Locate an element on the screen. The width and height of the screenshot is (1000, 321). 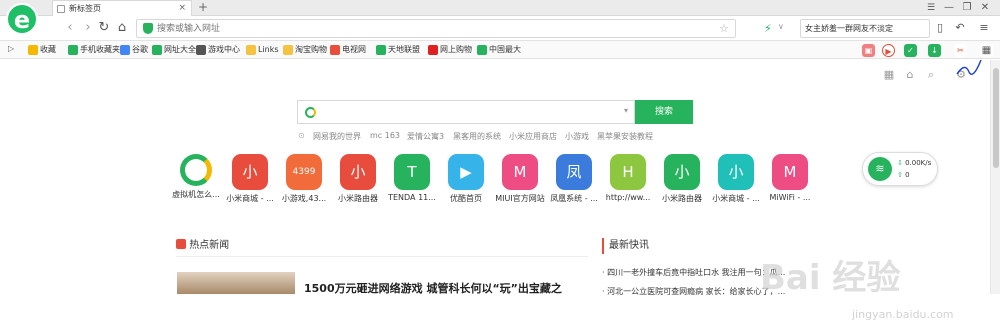
bookmark-label: 网址大全 is located at coordinates (180, 49).